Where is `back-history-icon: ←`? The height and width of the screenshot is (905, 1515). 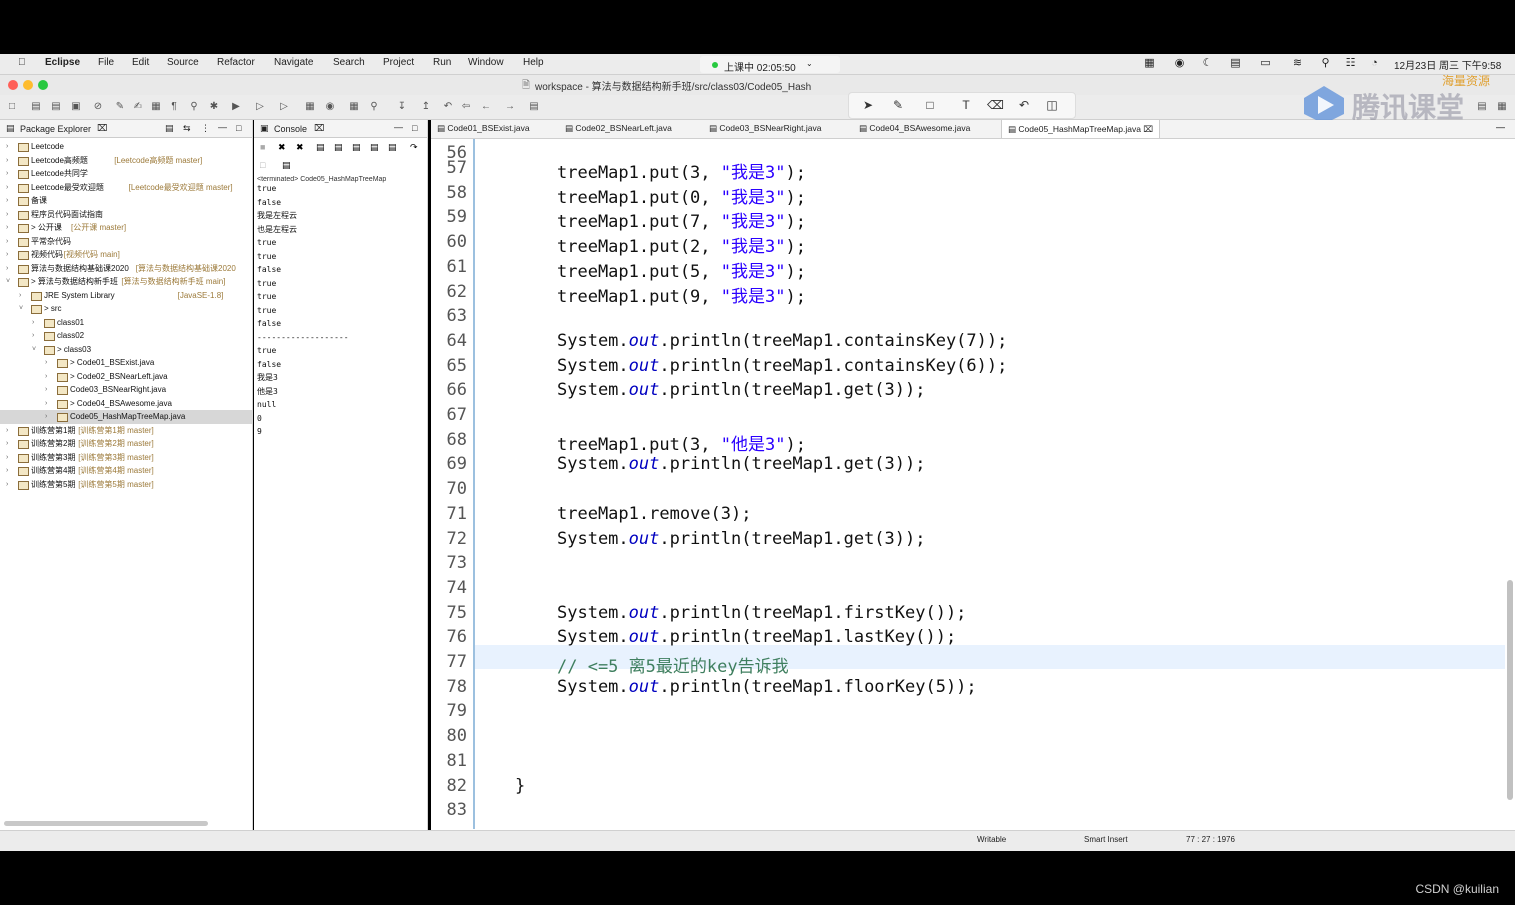
back-history-icon: ← is located at coordinates (486, 107).